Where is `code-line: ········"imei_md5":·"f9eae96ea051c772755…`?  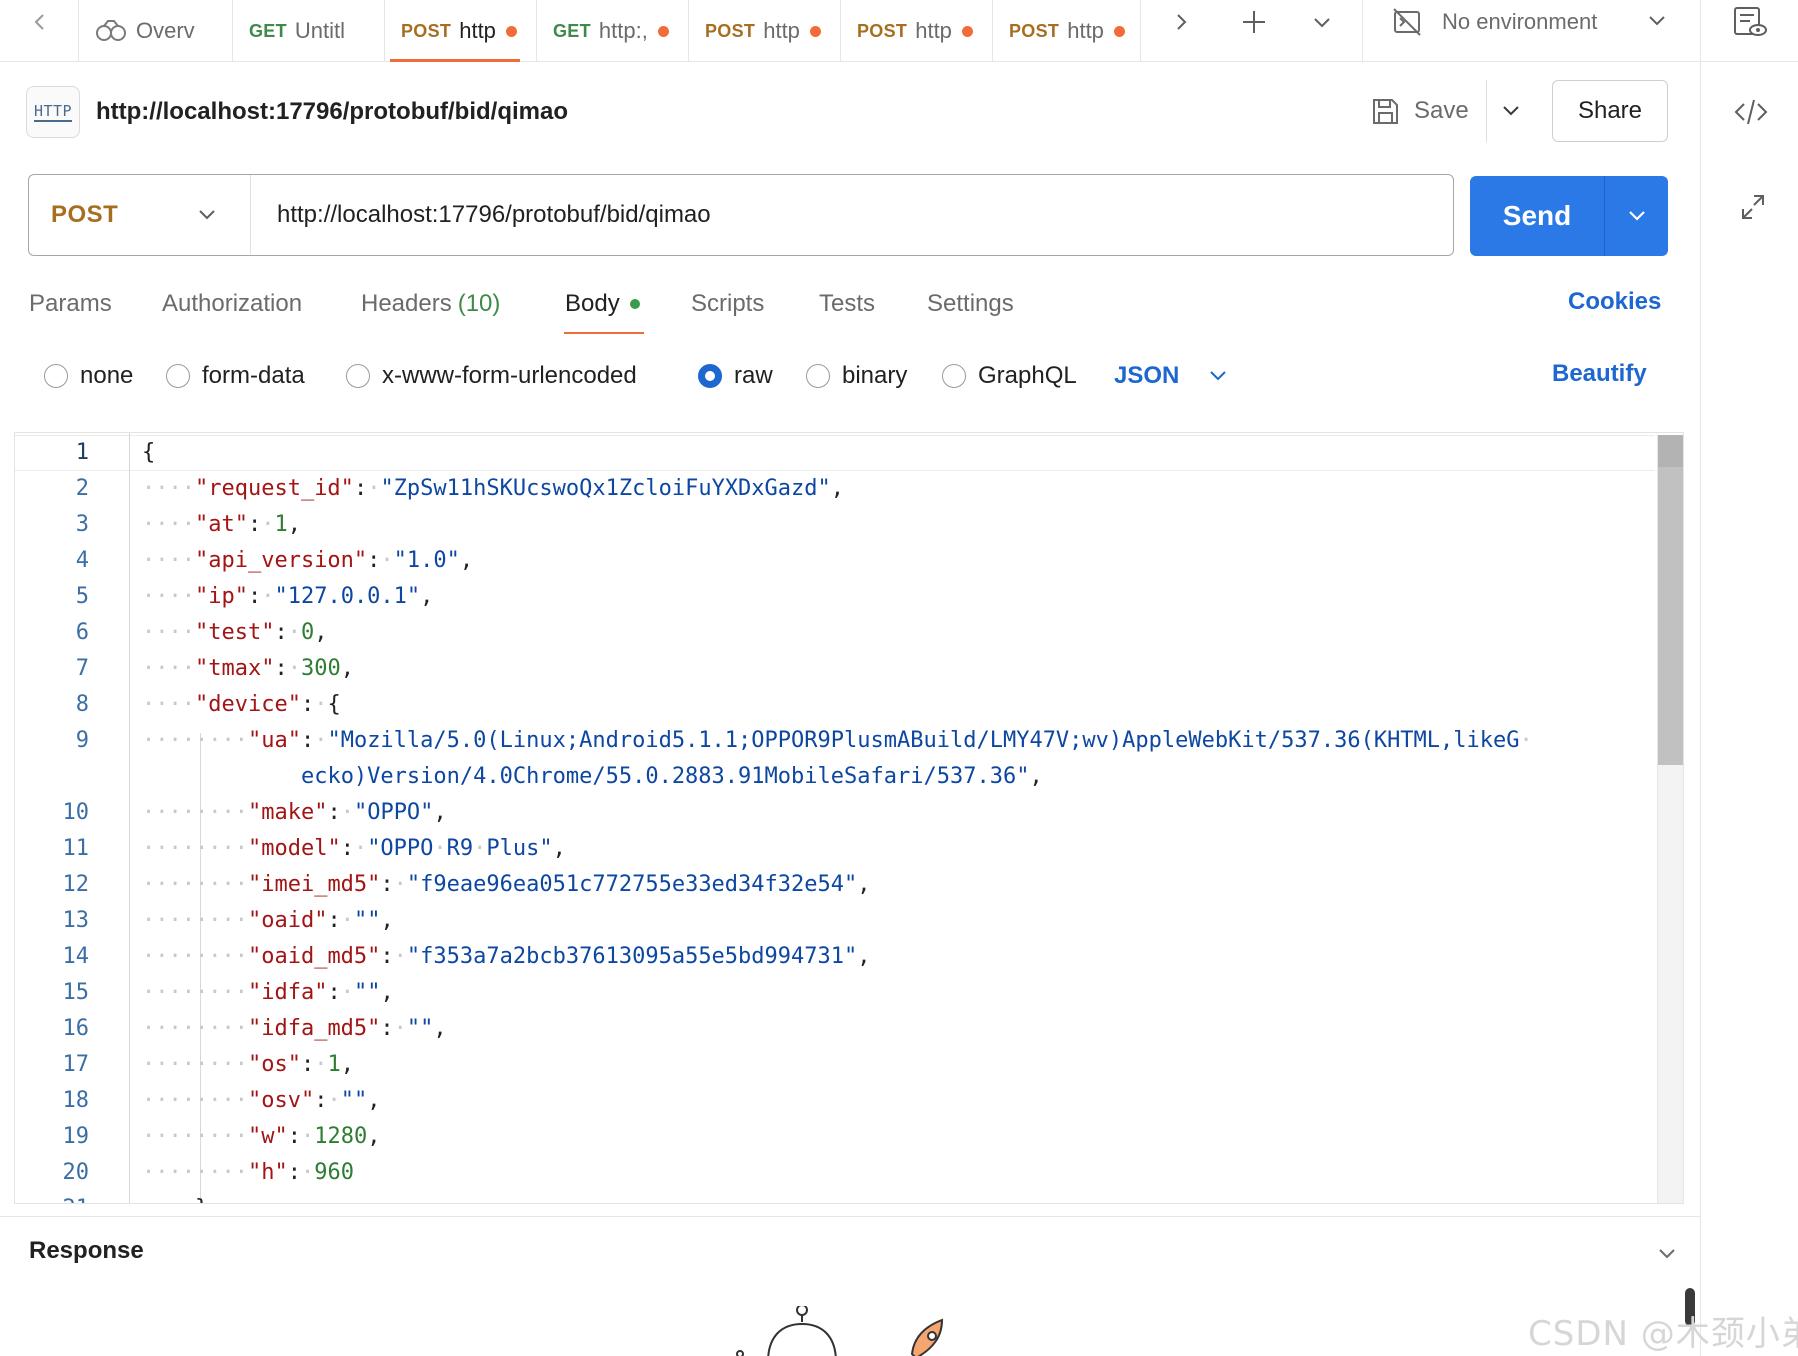
code-line: ········"imei_md5":·"f9eae96ea051c772755… is located at coordinates (506, 885).